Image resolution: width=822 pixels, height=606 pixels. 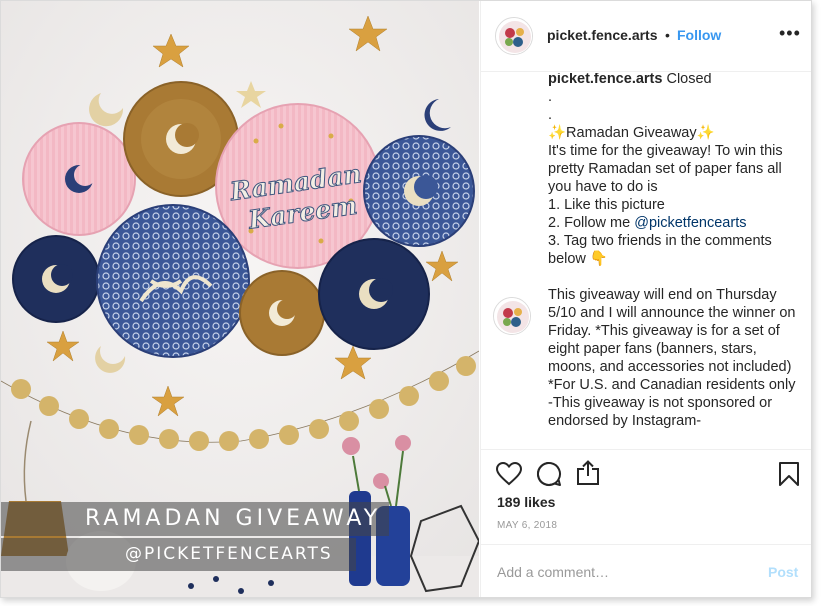 I want to click on photo-overlay-handle: @PICKETFENCEARTS, so click(x=178, y=554).